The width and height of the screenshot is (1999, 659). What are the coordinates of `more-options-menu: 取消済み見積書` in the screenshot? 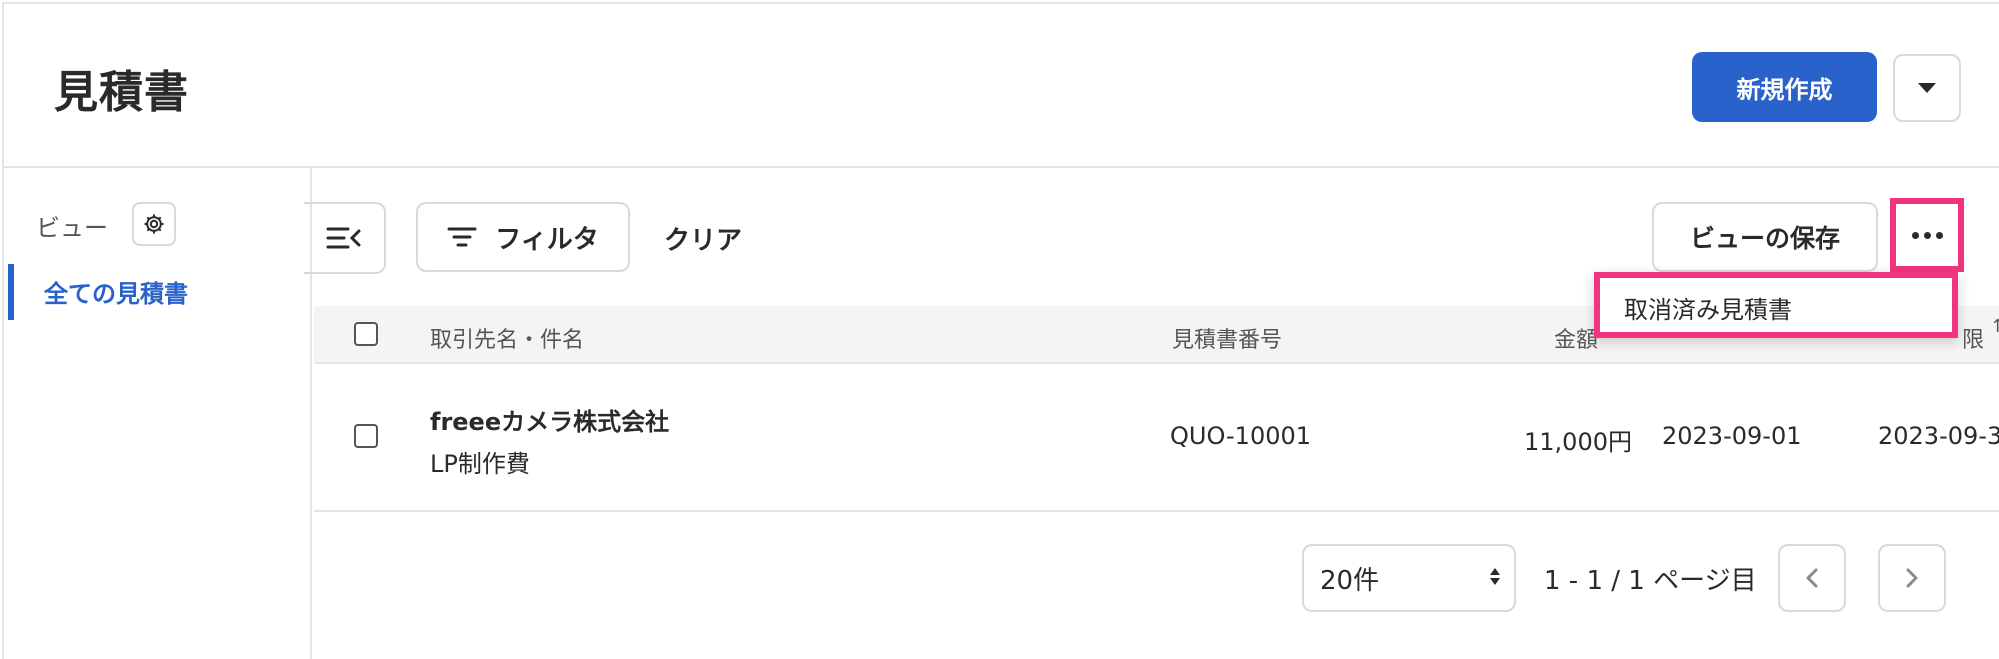 It's located at (1776, 305).